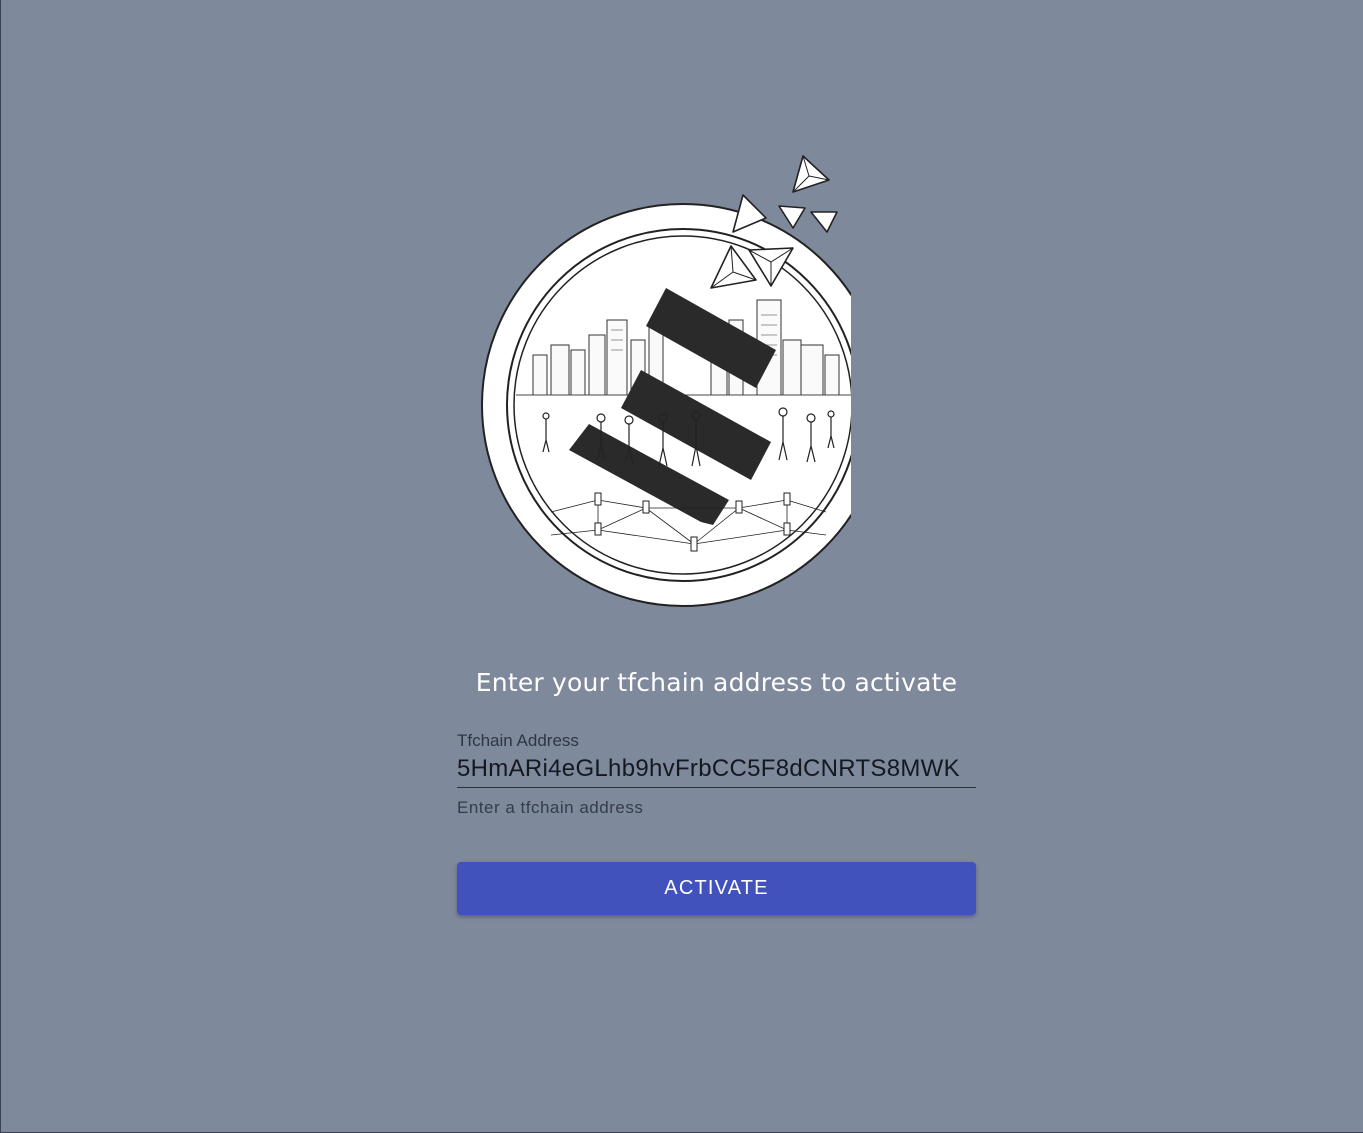 The width and height of the screenshot is (1363, 1133). I want to click on tfchain-address-field: Tfchain Address Enter a tfchain address, so click(716, 774).